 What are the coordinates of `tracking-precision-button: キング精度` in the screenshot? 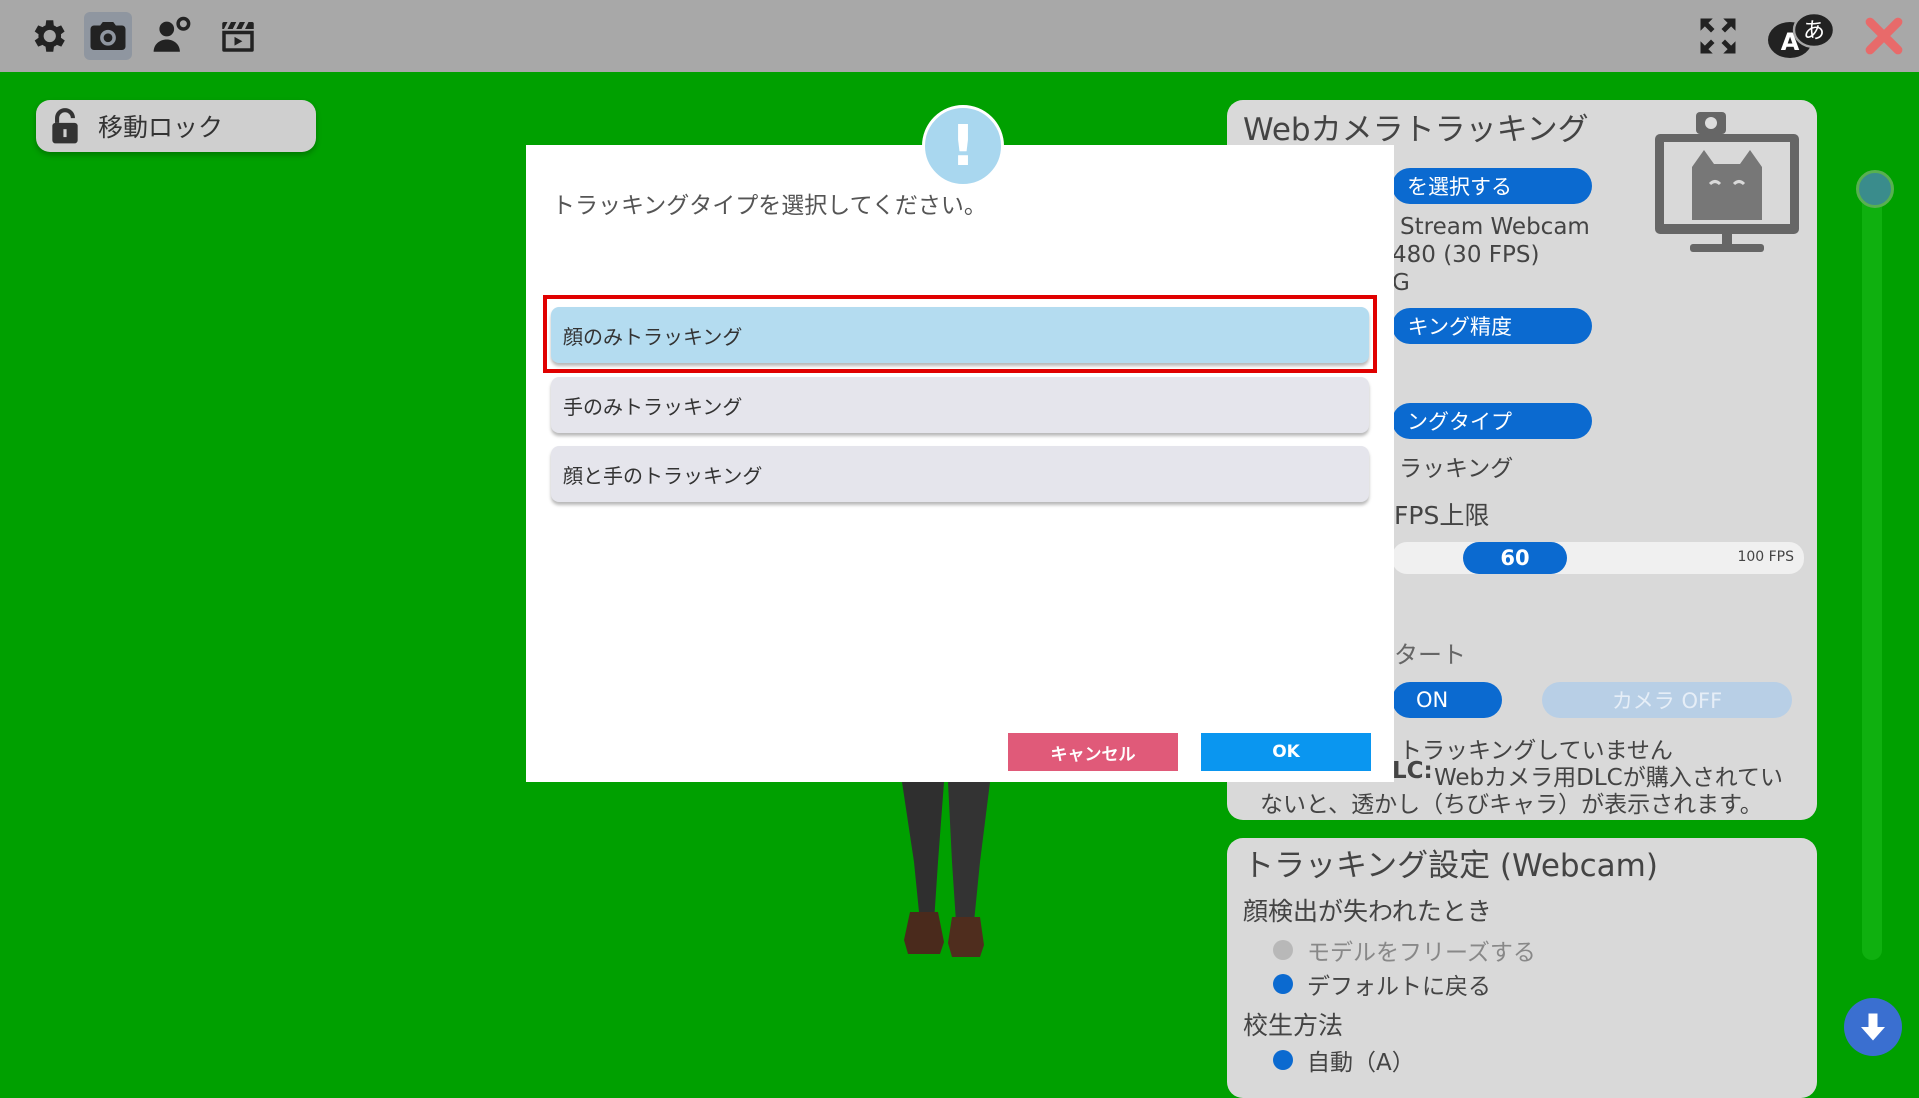 It's located at (1492, 326).